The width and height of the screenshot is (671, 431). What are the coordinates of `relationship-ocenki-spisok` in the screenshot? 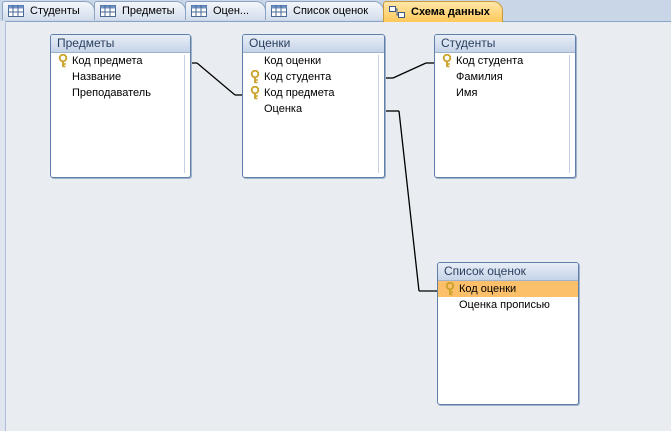 It's located at (410, 201).